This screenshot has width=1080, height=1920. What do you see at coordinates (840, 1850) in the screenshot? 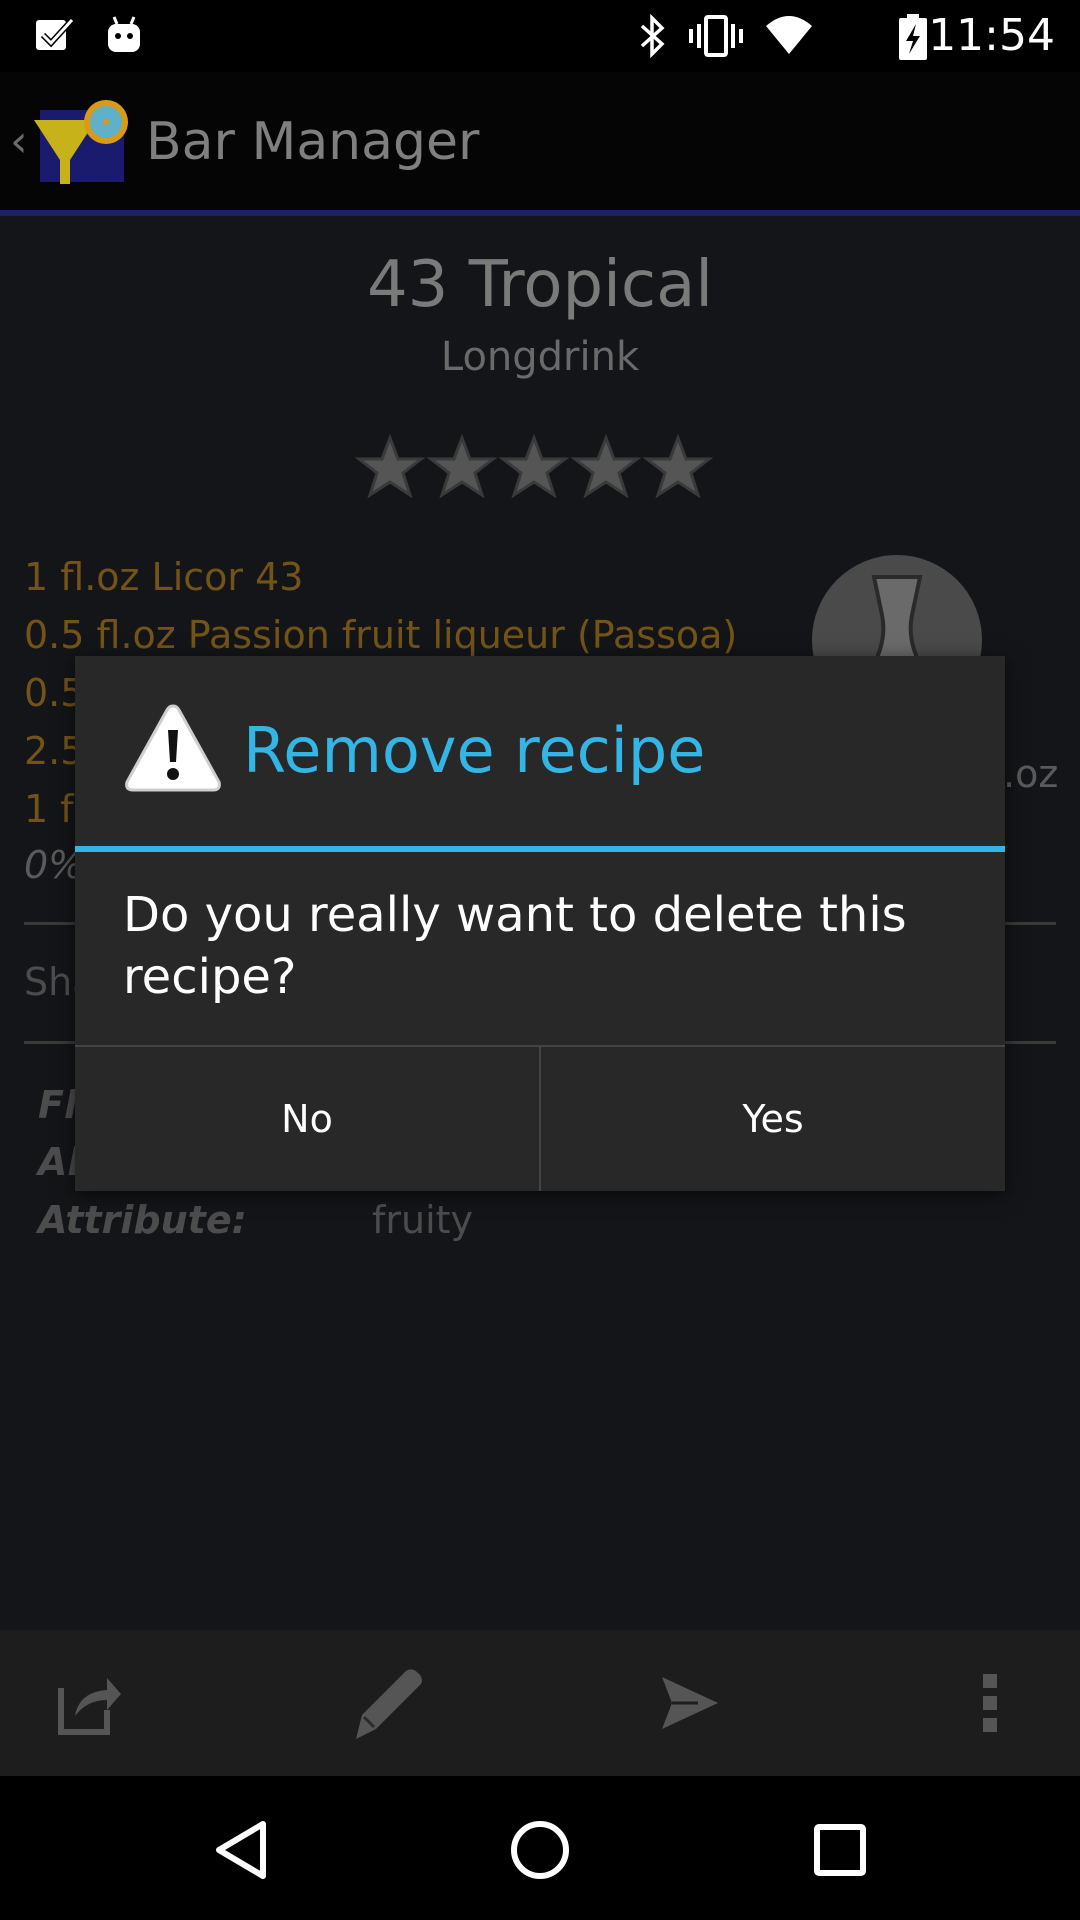
I see `recents-icon` at bounding box center [840, 1850].